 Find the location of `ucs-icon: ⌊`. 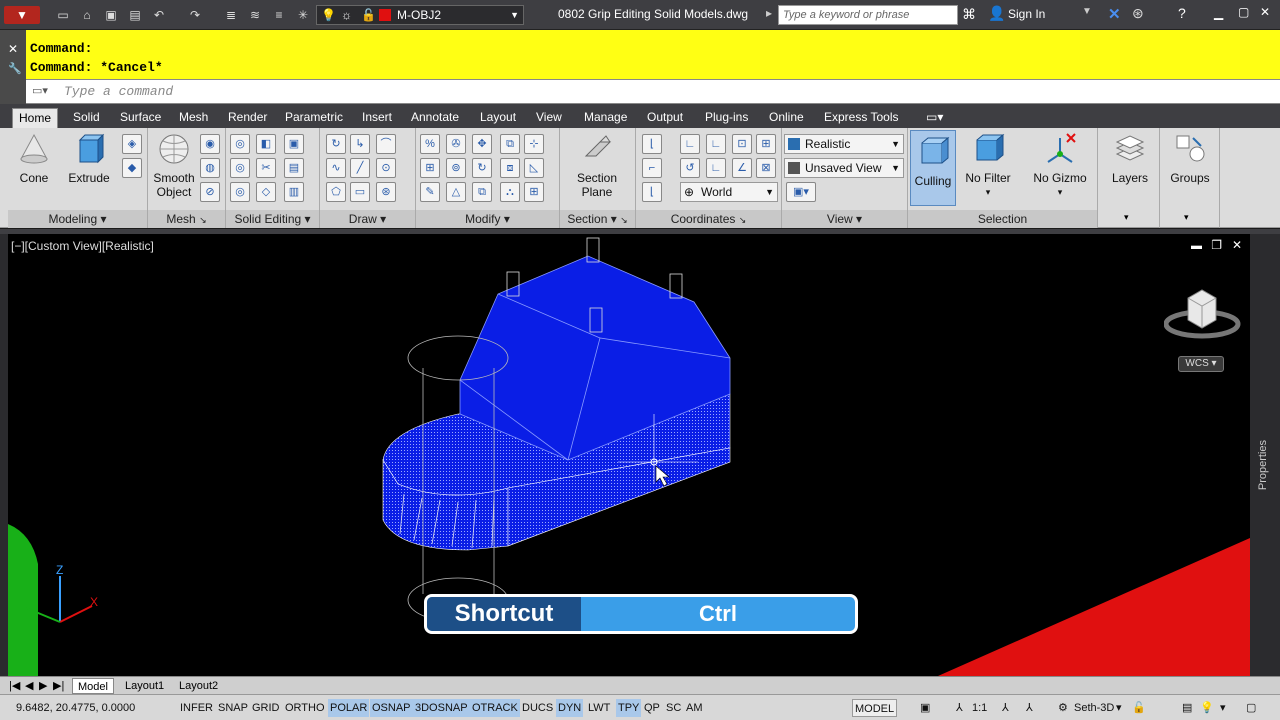

ucs-icon: ⌊ is located at coordinates (652, 144).